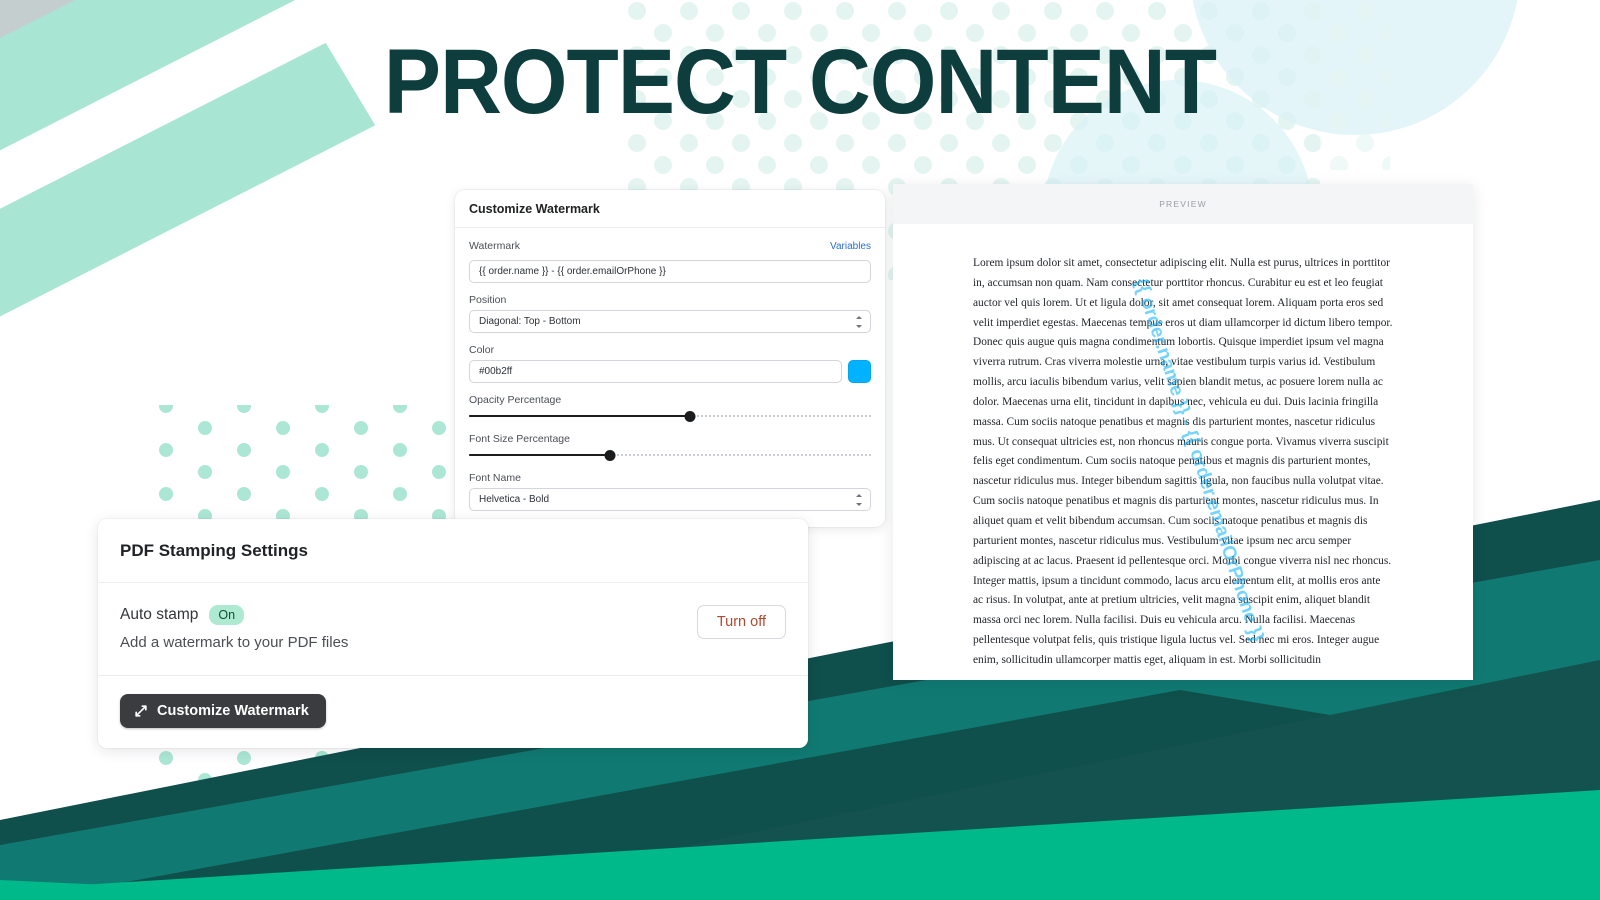  Describe the element at coordinates (488, 300) in the screenshot. I see `position-field-label: Position` at that location.